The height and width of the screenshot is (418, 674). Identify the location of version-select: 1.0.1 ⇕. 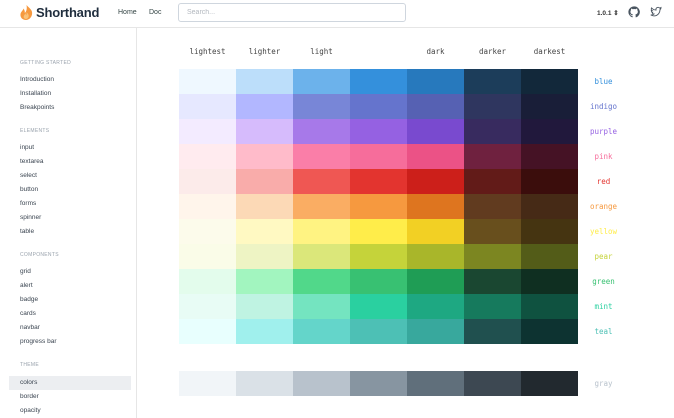
(608, 13).